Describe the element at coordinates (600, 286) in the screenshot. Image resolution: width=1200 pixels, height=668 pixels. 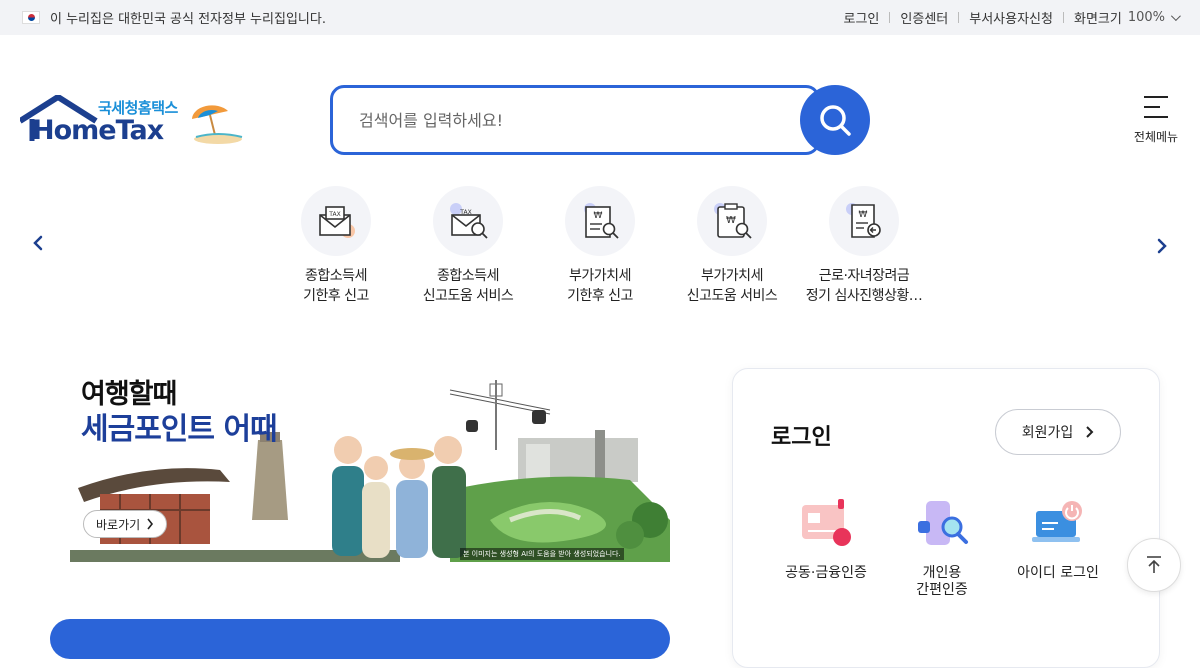
I see `quick-menu-label: 부가가치세 기한후 신고` at that location.